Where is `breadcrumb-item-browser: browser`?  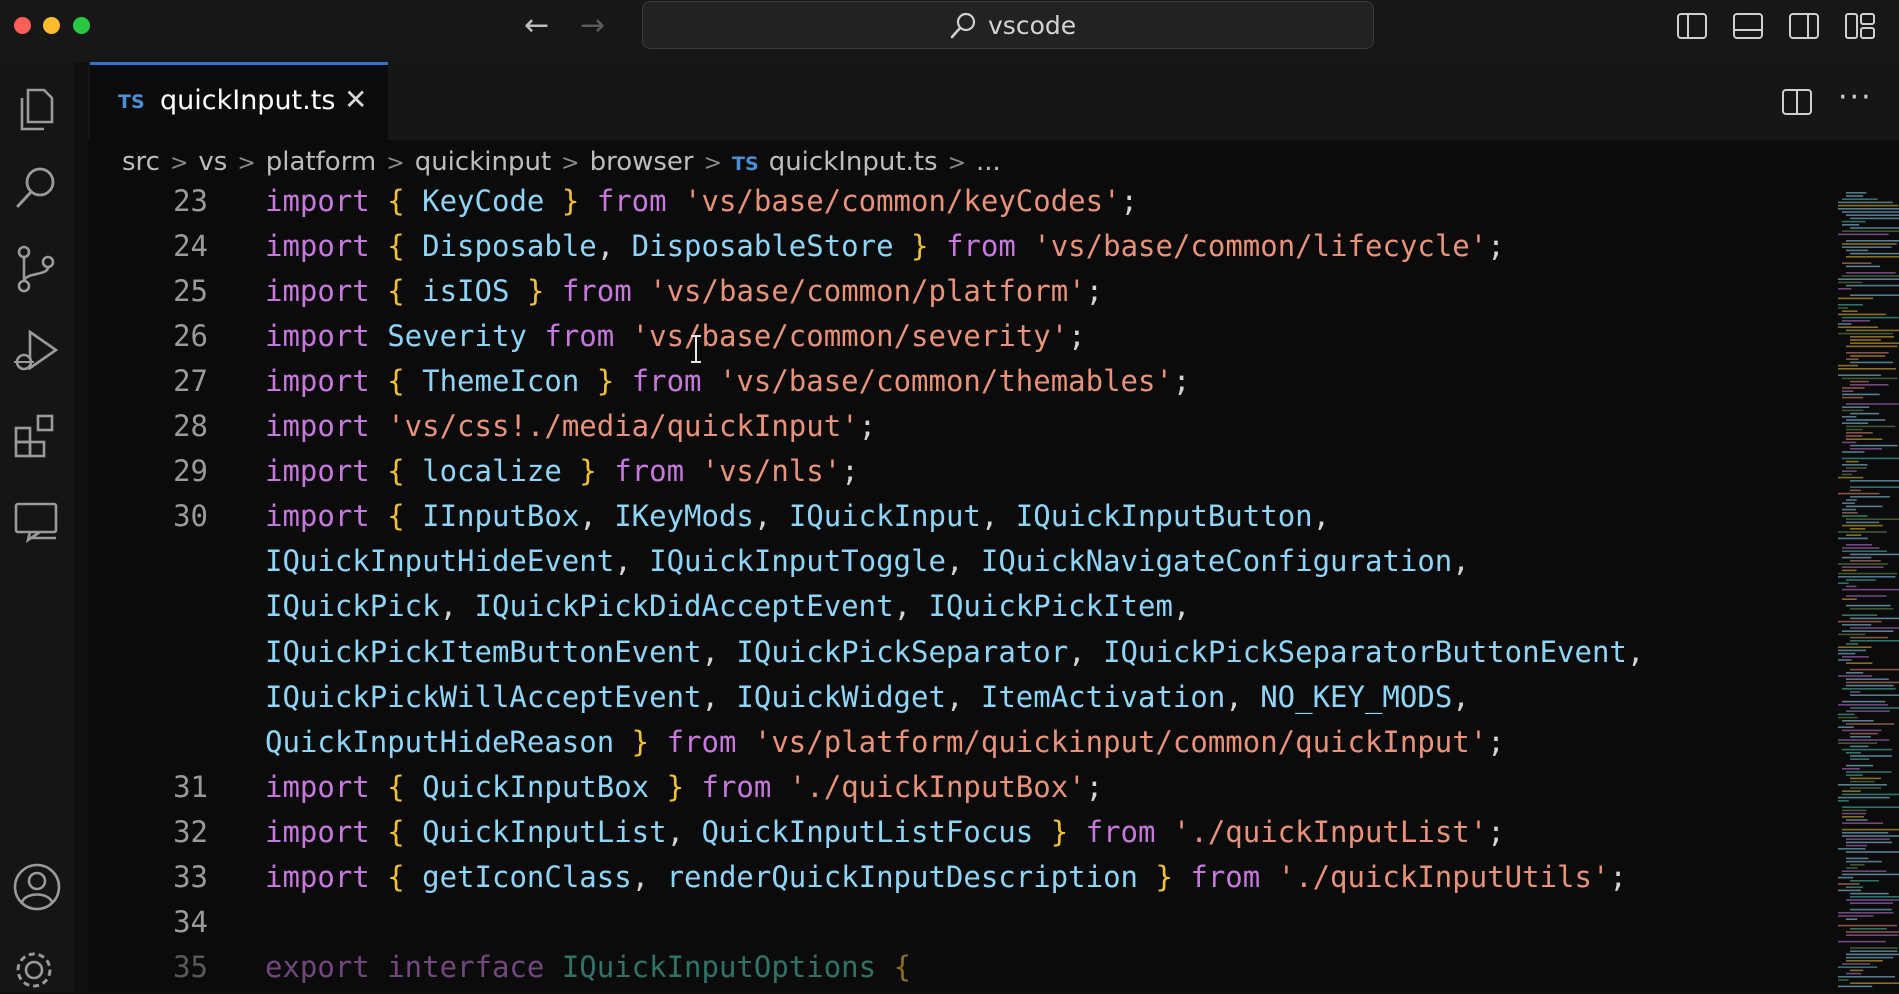 breadcrumb-item-browser: browser is located at coordinates (642, 162).